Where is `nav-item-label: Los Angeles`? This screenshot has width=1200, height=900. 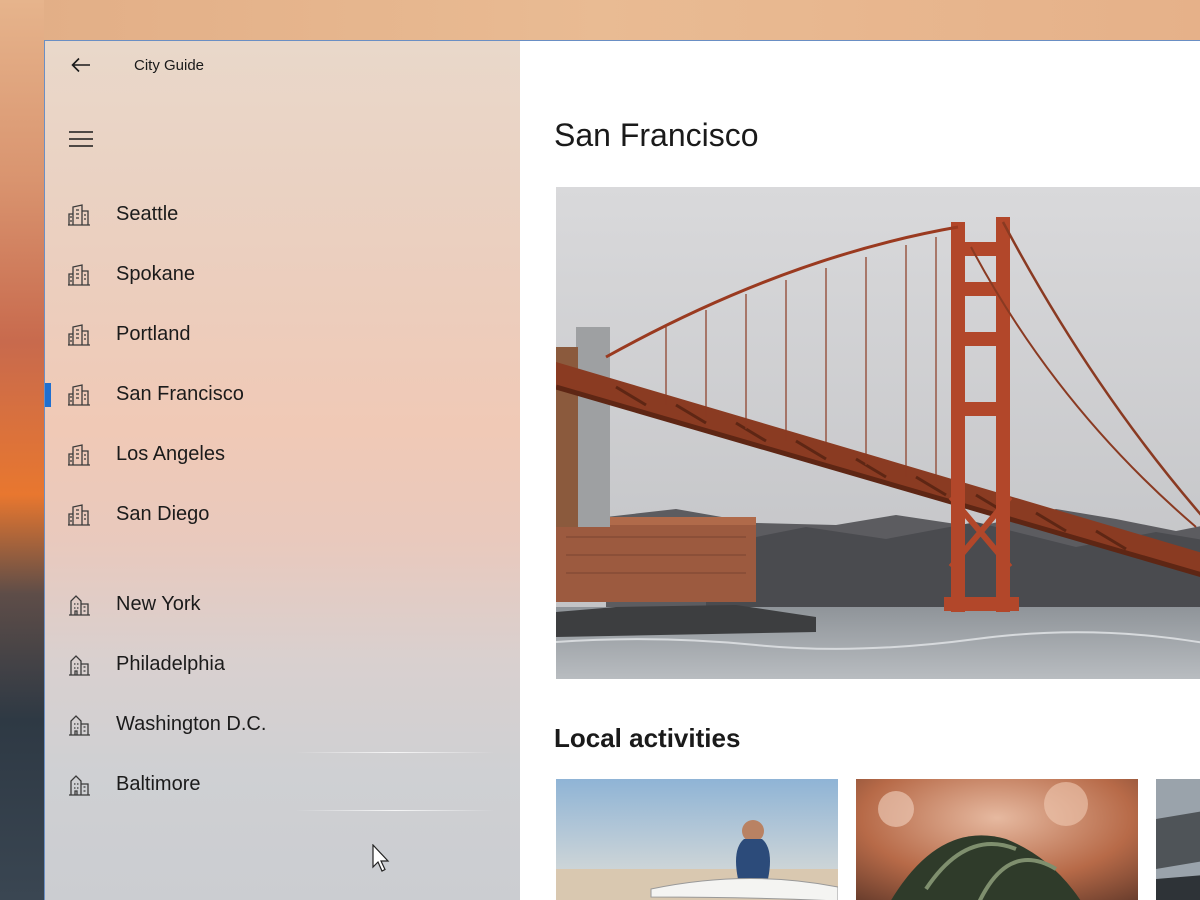
nav-item-label: Los Angeles is located at coordinates (170, 454).